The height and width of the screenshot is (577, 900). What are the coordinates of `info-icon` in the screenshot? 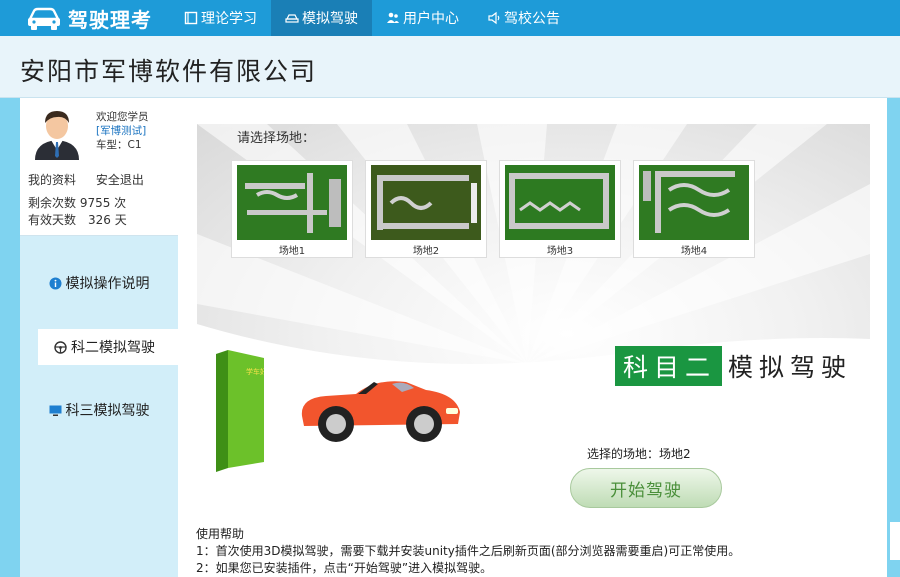 It's located at (55, 283).